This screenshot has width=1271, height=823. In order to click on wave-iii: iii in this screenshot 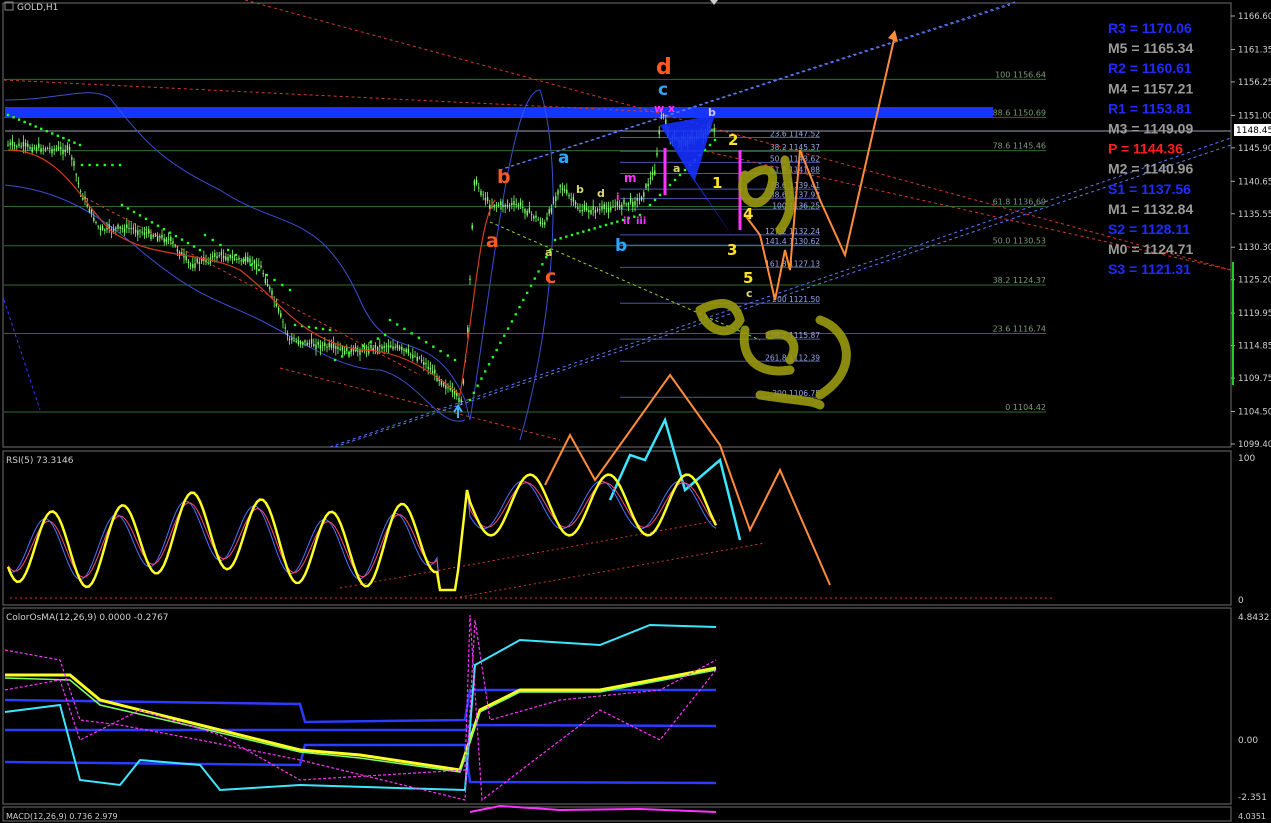, I will do `click(641, 221)`.